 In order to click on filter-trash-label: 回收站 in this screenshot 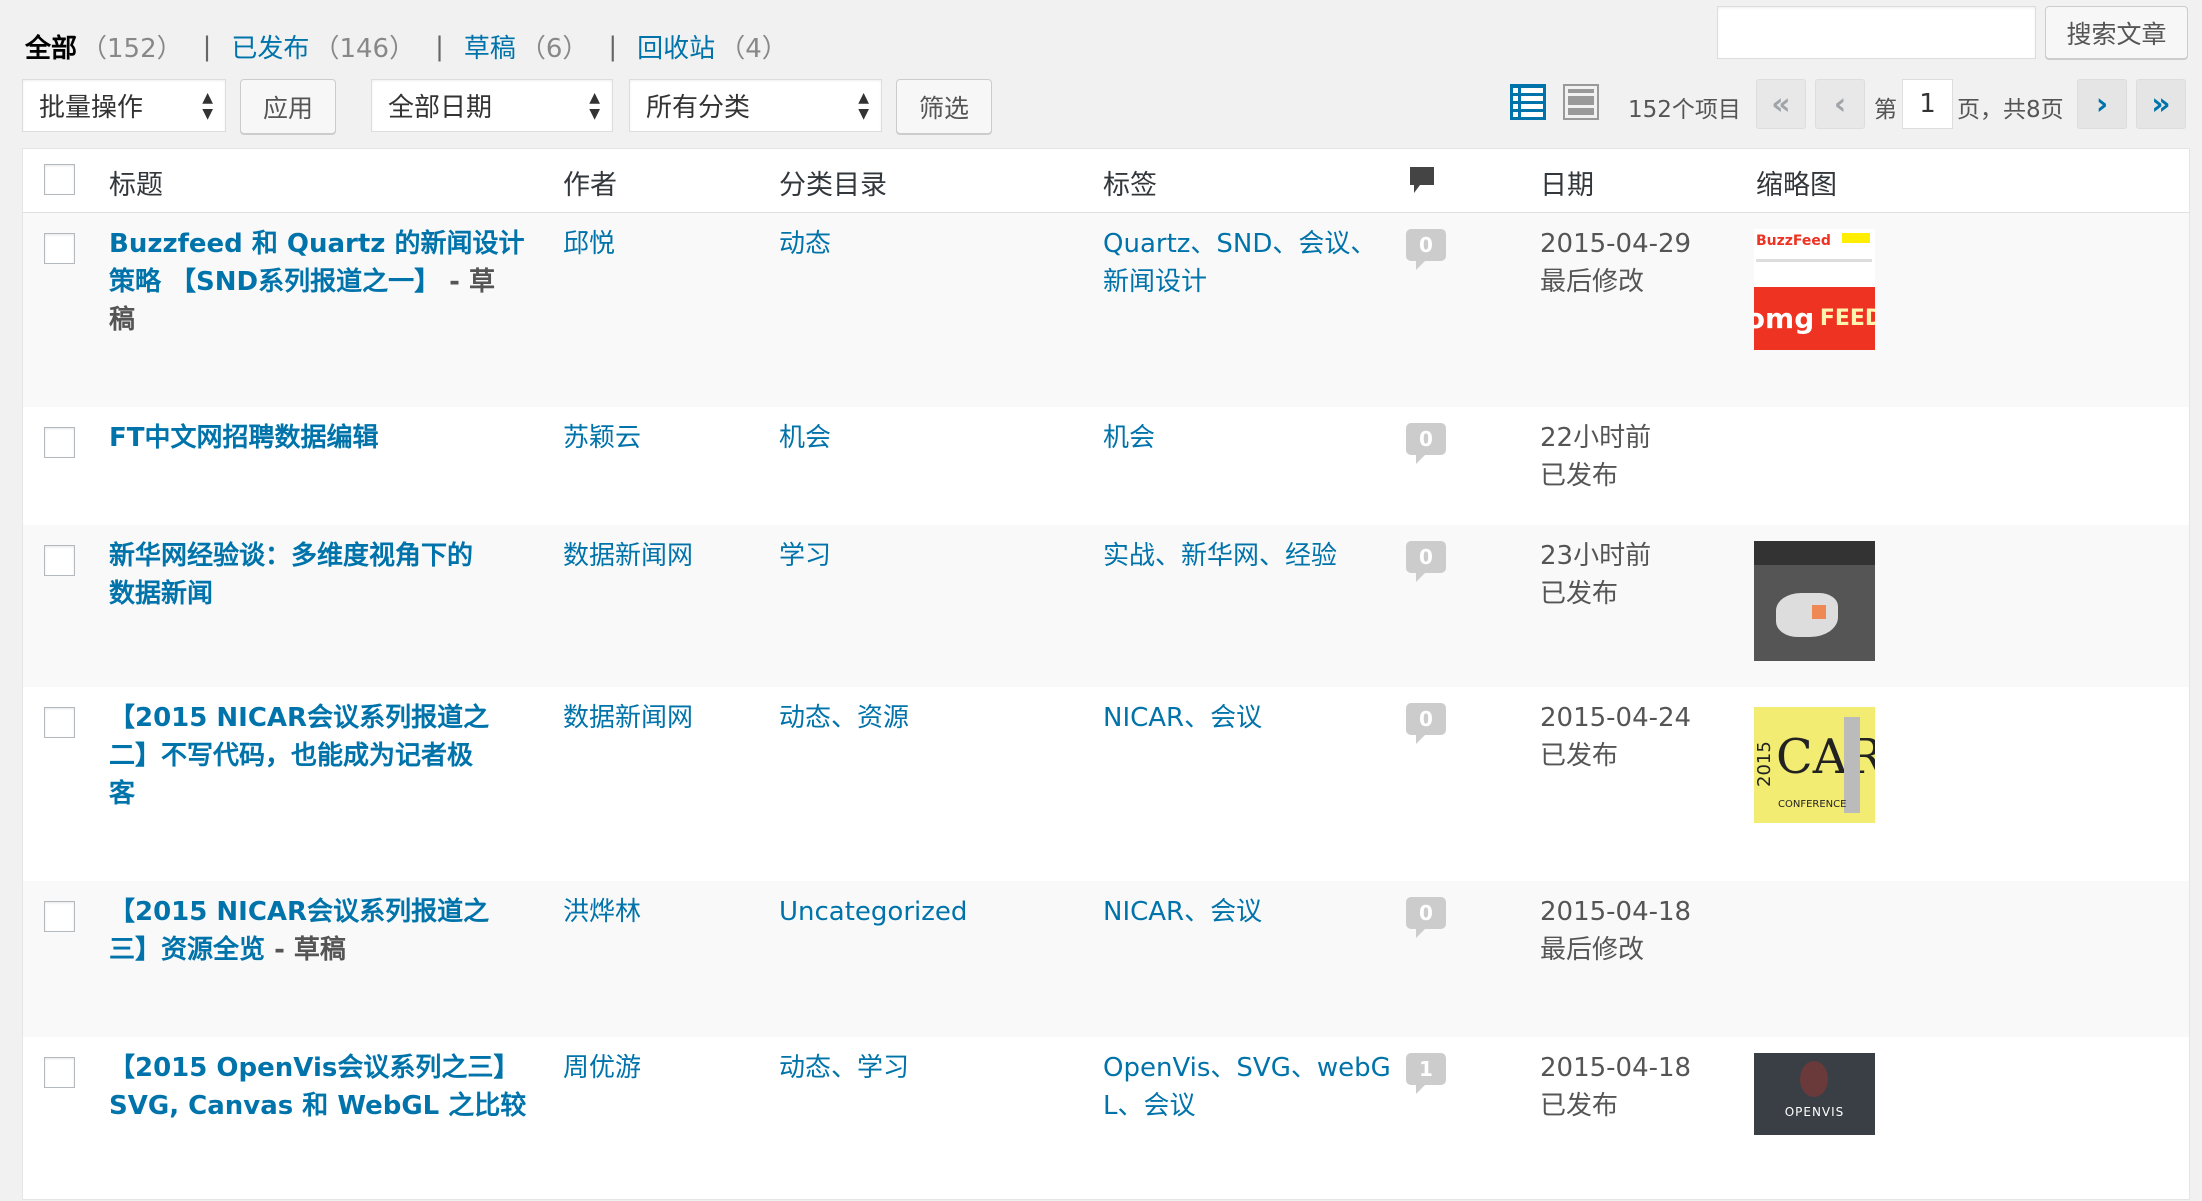, I will do `click(676, 49)`.